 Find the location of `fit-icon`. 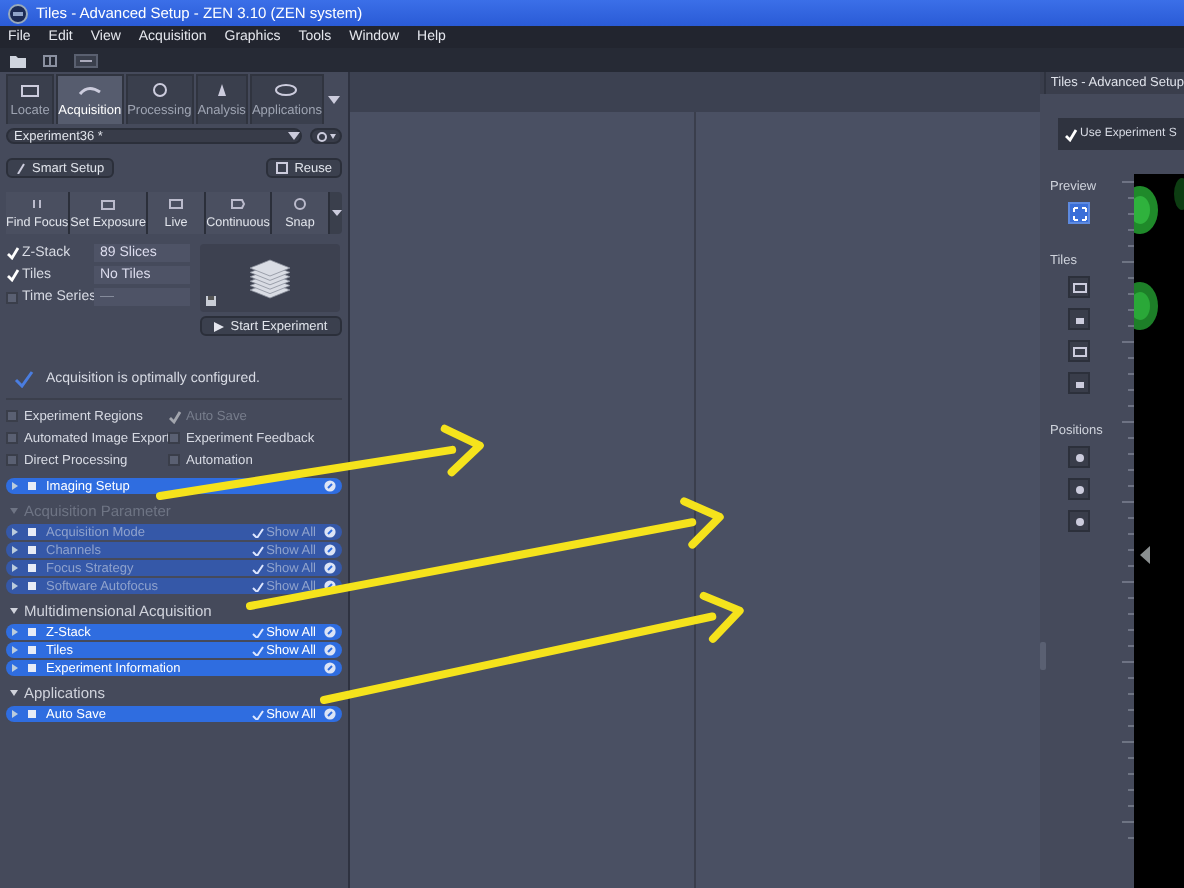

fit-icon is located at coordinates (1079, 213).